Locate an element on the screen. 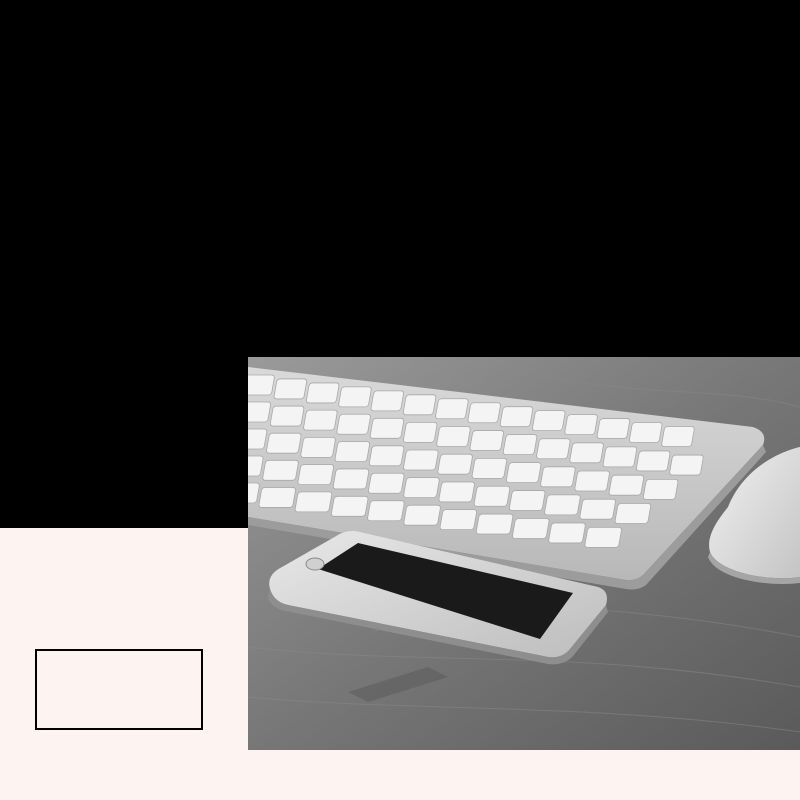  phone-home-button is located at coordinates (315, 564).